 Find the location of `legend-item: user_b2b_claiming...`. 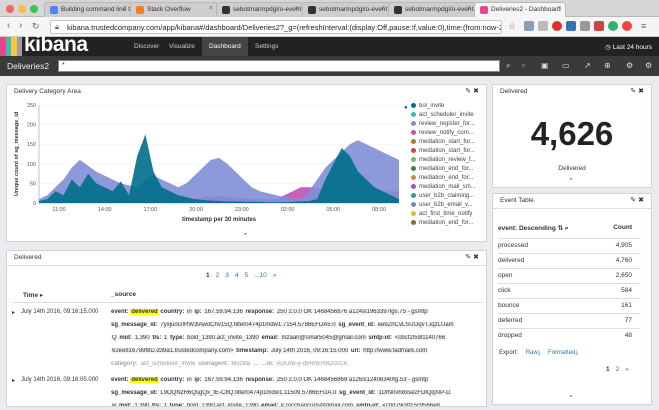

legend-item: user_b2b_claiming... is located at coordinates (442, 196).